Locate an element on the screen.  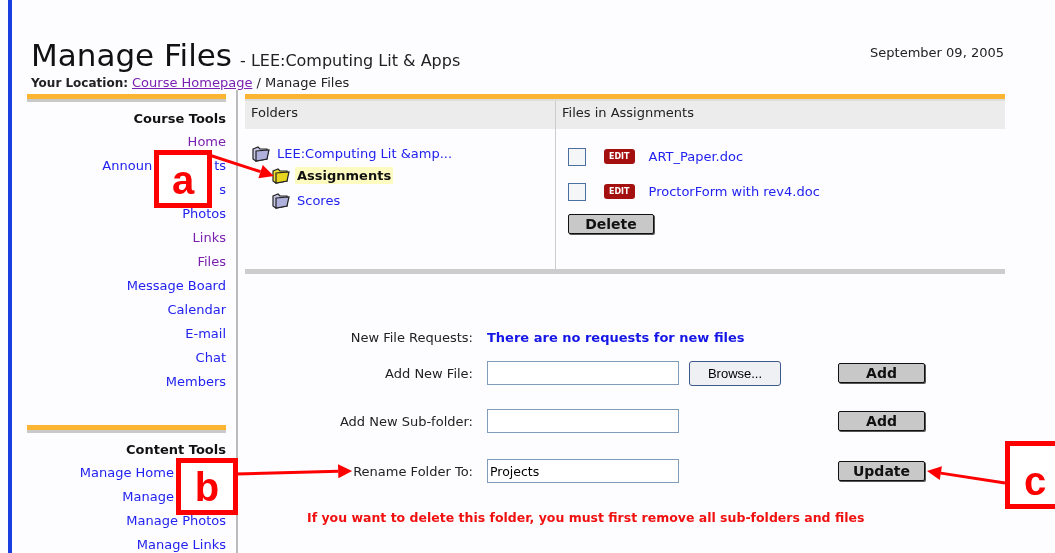
field-label: Add New Sub-folder: is located at coordinates (406, 421).